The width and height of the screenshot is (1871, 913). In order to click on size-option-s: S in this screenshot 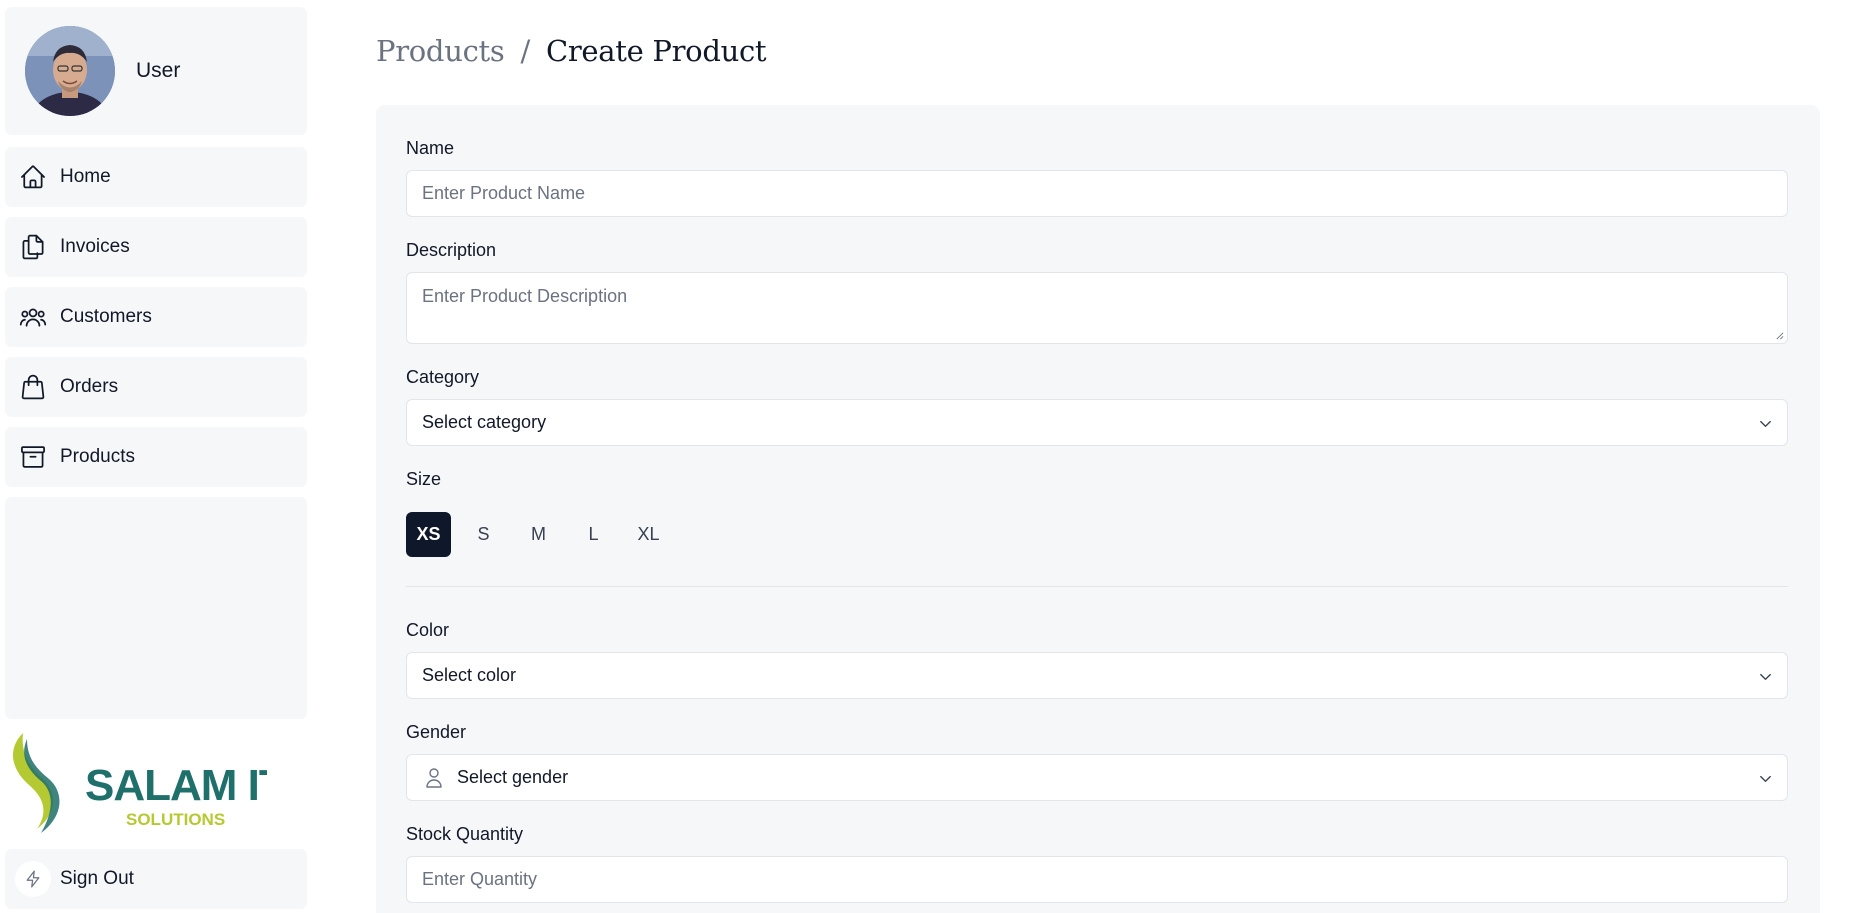, I will do `click(483, 534)`.